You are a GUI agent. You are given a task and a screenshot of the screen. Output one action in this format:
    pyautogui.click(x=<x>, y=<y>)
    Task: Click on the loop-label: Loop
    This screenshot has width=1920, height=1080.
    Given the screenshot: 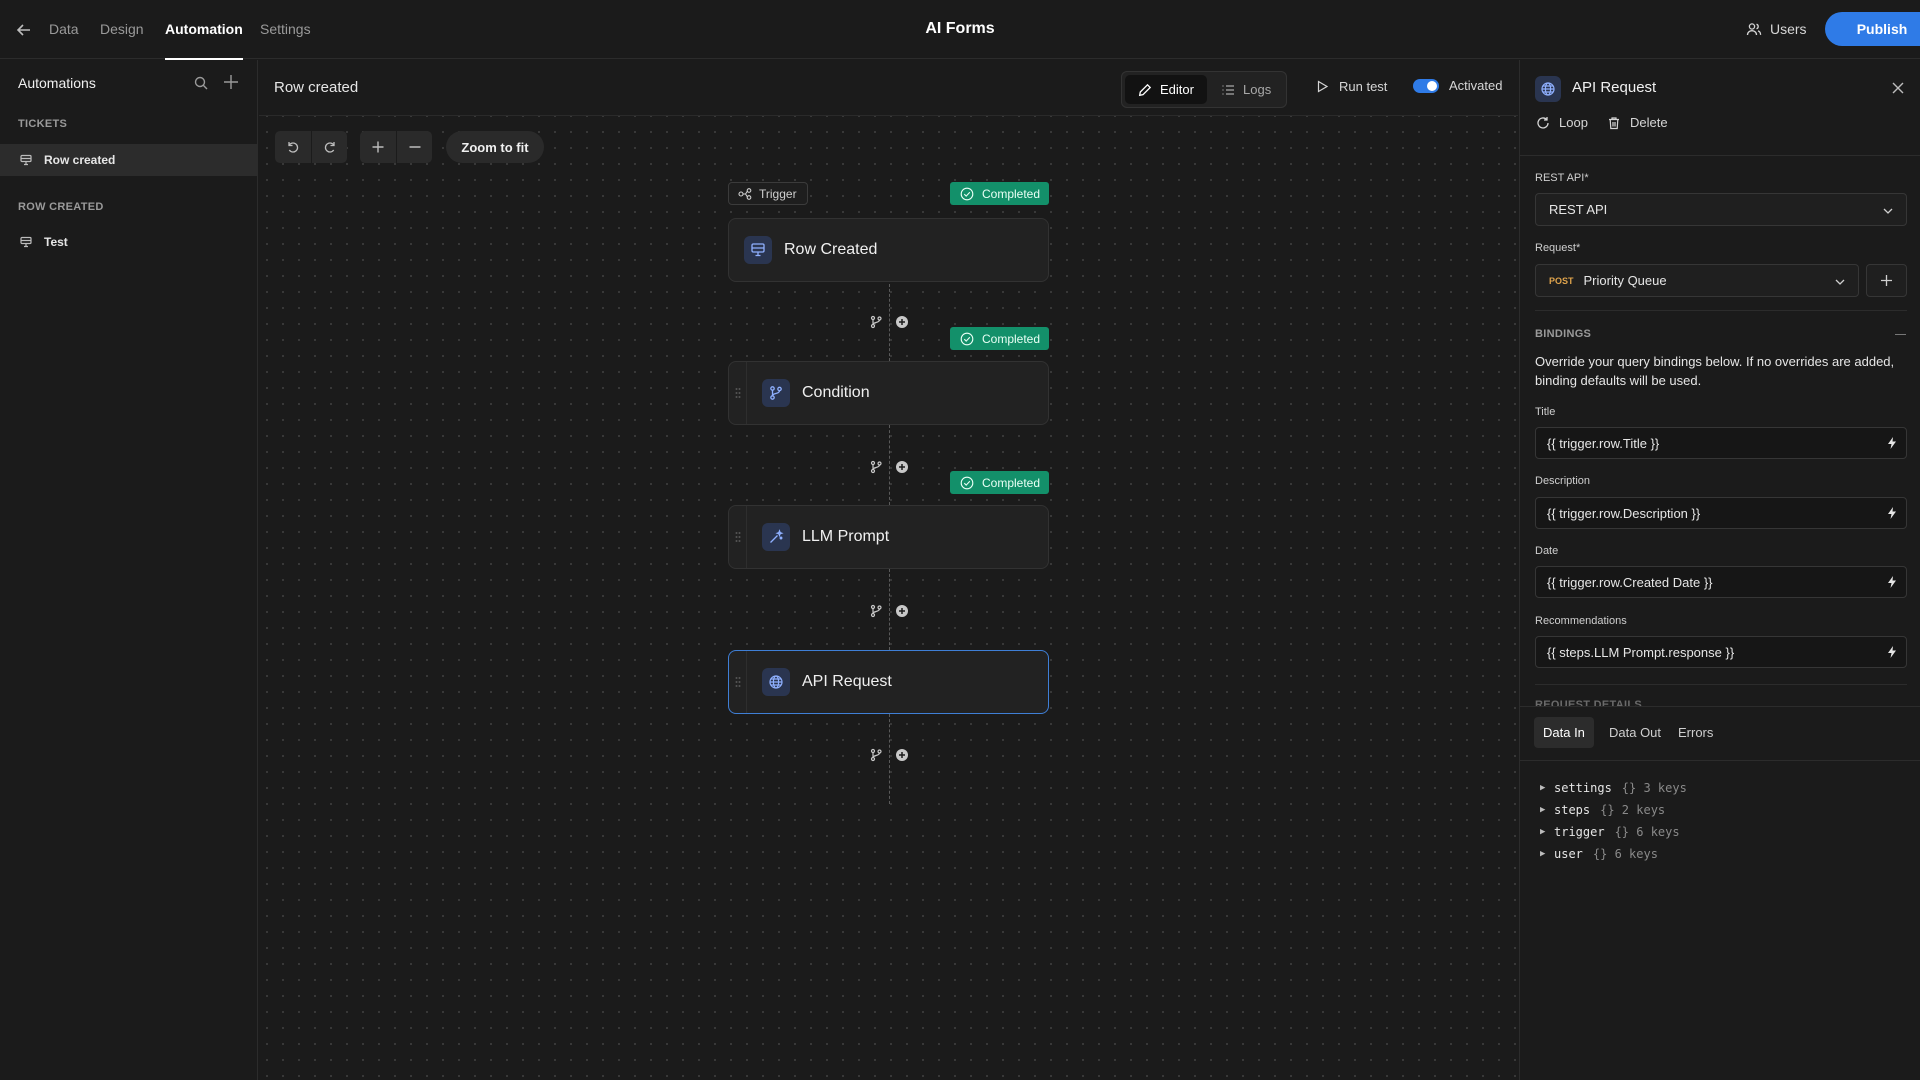 What is the action you would take?
    pyautogui.click(x=1573, y=122)
    